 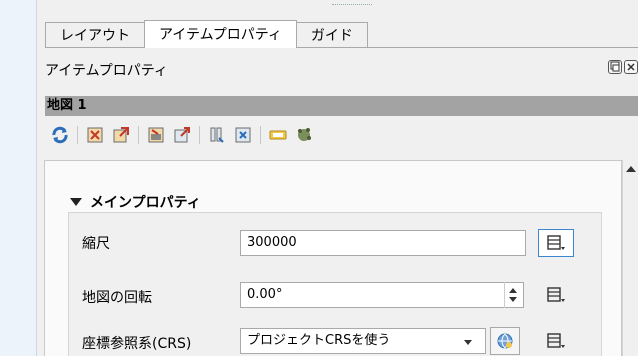 I want to click on scale-expression-button, so click(x=556, y=243).